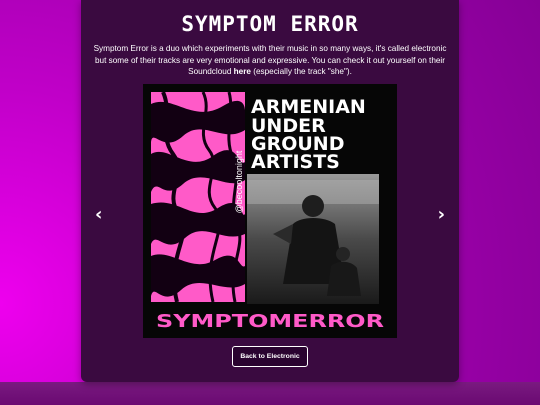 This screenshot has width=540, height=405. Describe the element at coordinates (270, 321) in the screenshot. I see `poster-footer: SYMPTOMERROR` at that location.